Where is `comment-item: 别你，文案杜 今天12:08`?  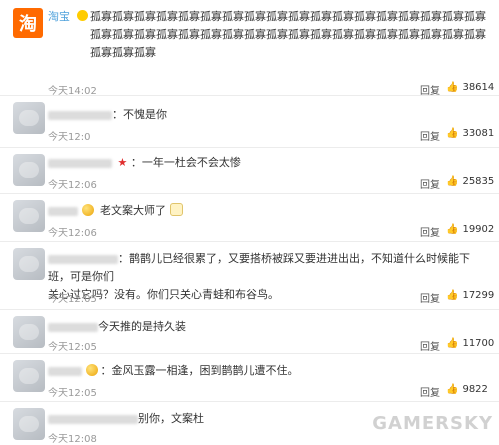 comment-item: 别你，文案杜 今天12:08 is located at coordinates (249, 423).